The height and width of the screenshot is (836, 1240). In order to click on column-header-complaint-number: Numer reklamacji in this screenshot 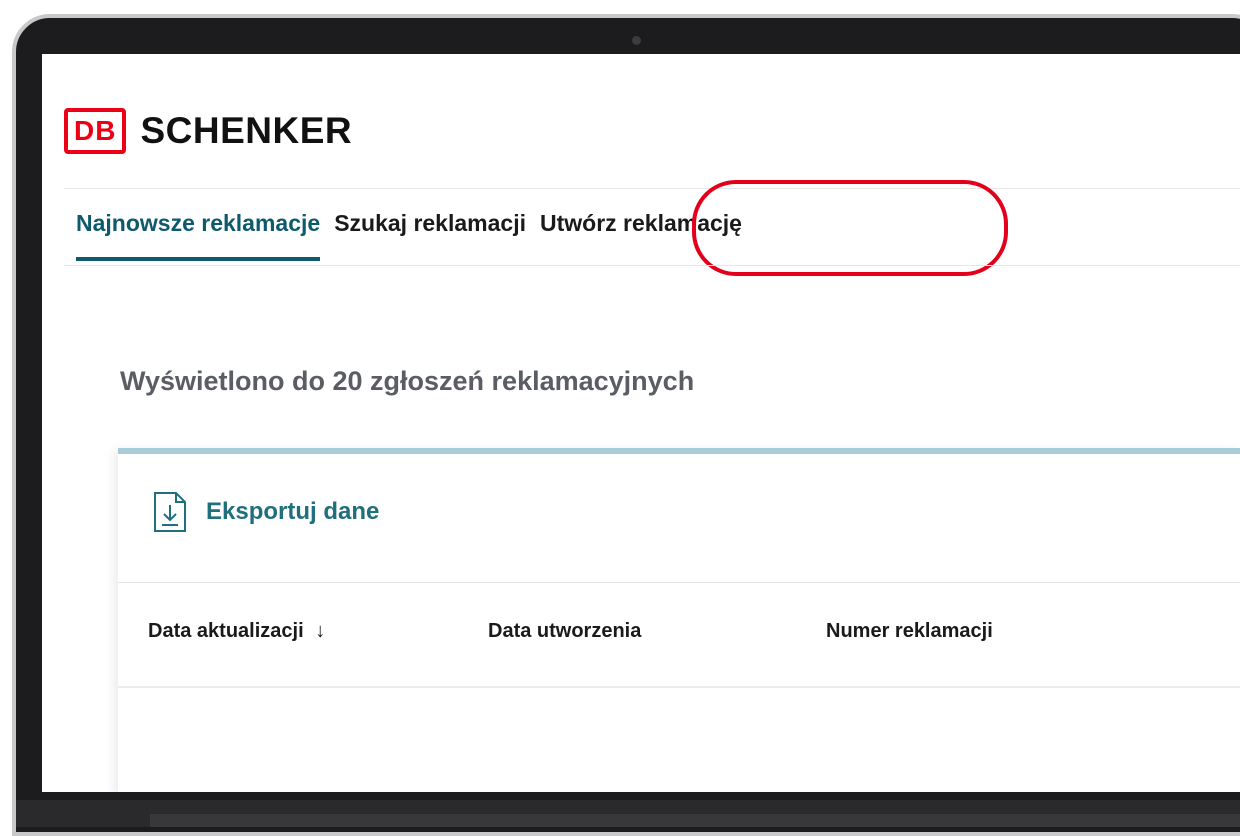, I will do `click(909, 631)`.